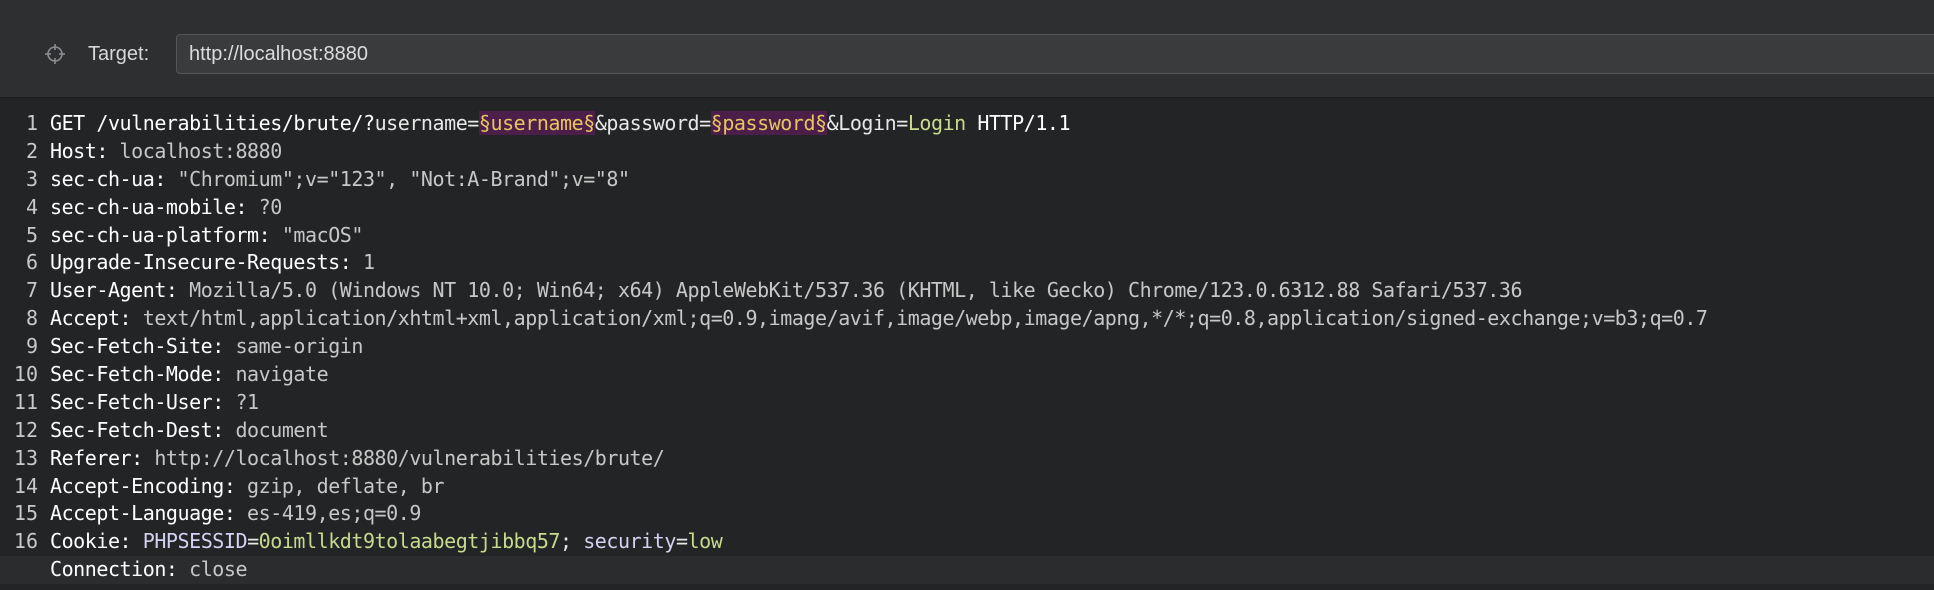  What do you see at coordinates (91, 541) in the screenshot?
I see `header-name: Cookie:` at bounding box center [91, 541].